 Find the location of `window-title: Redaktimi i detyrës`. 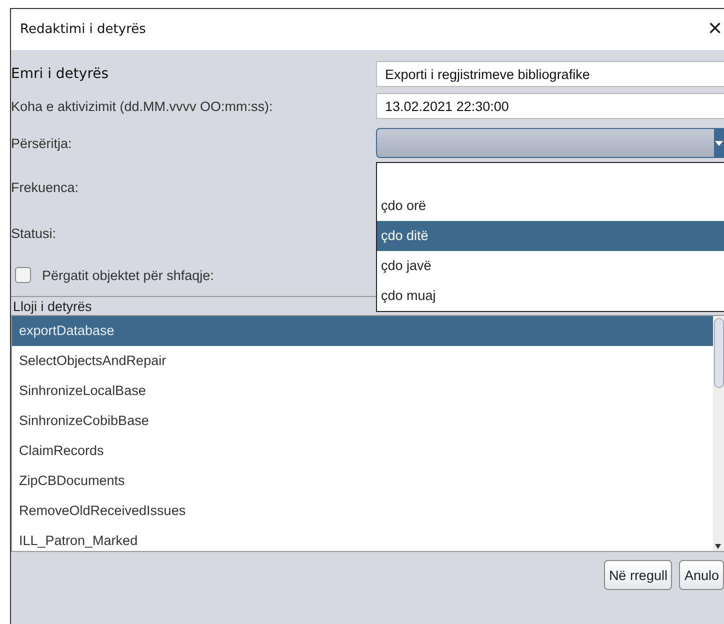

window-title: Redaktimi i detyrës is located at coordinates (83, 29).